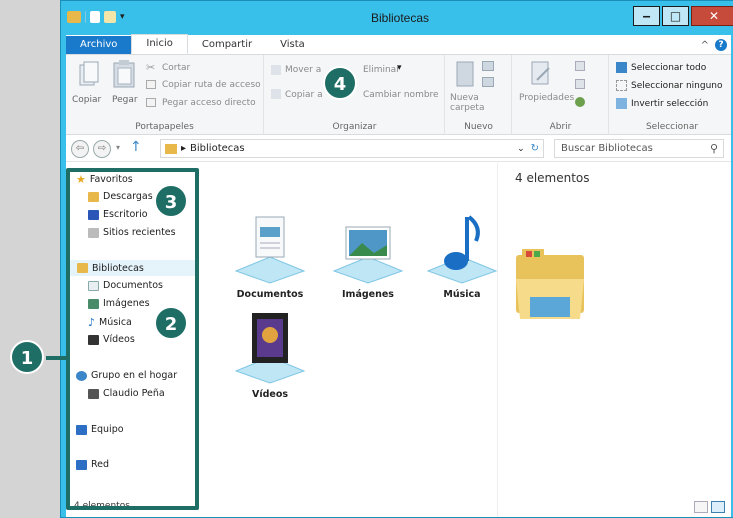  What do you see at coordinates (227, 45) in the screenshot?
I see `tab-compartir: Compartir` at bounding box center [227, 45].